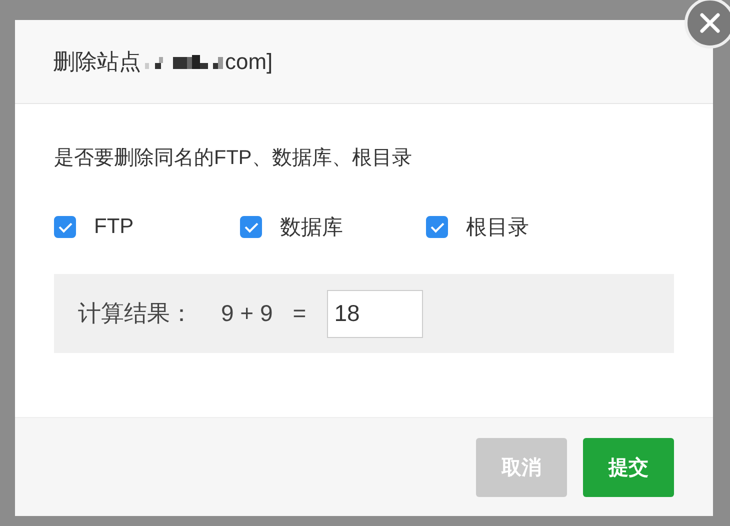 The height and width of the screenshot is (526, 730). Describe the element at coordinates (333, 227) in the screenshot. I see `checkbox-option: 数据库` at that location.